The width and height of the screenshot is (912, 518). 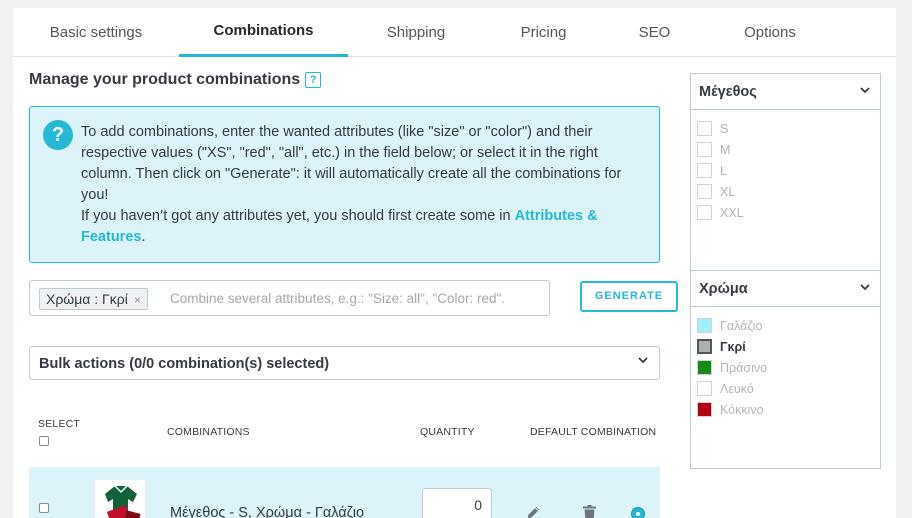 What do you see at coordinates (533, 511) in the screenshot?
I see `pencil-icon` at bounding box center [533, 511].